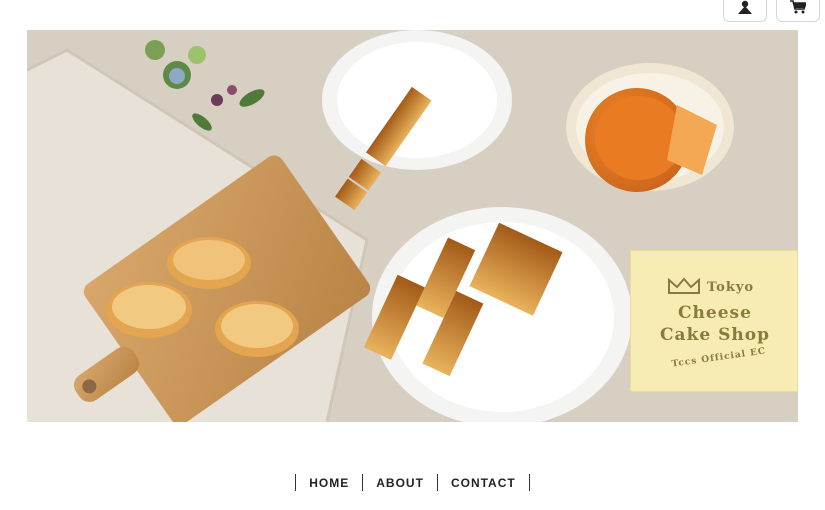  What do you see at coordinates (715, 313) in the screenshot?
I see `logo-cheese: Cheese` at bounding box center [715, 313].